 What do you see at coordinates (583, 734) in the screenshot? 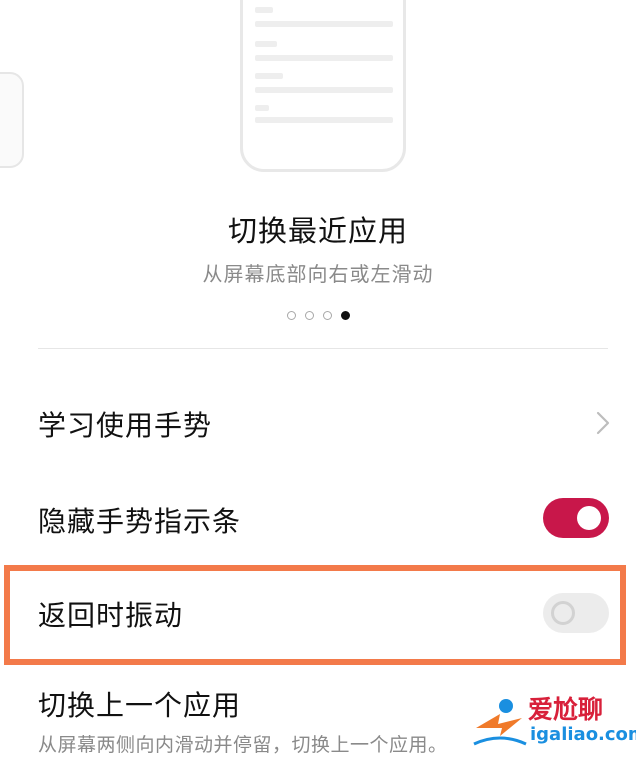
I see `watermark-url: igaliao.com` at bounding box center [583, 734].